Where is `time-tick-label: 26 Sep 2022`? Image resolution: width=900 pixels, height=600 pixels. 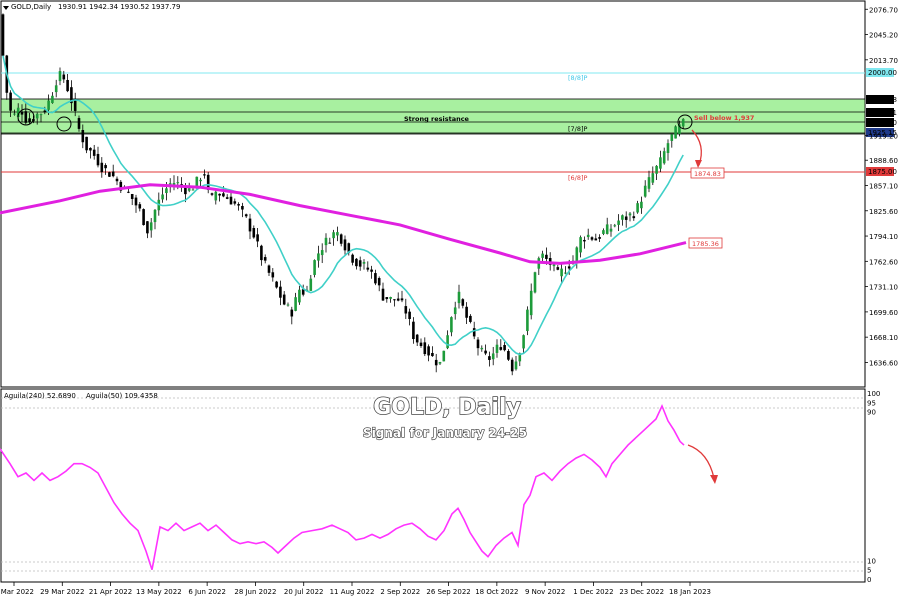 time-tick-label: 26 Sep 2022 is located at coordinates (448, 592).